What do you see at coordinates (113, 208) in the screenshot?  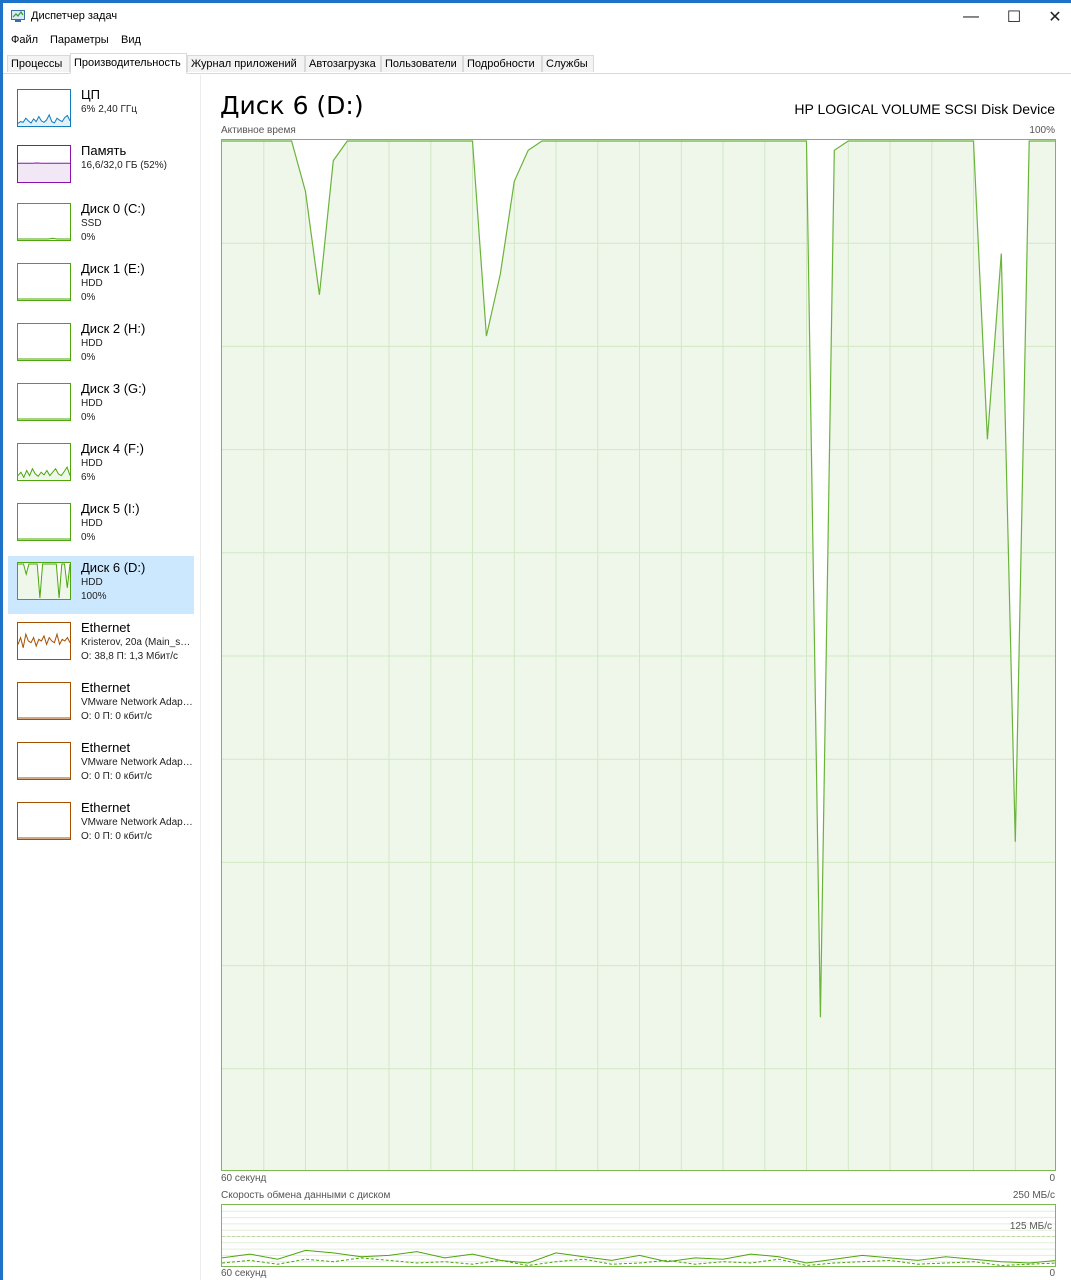 I see `sidebar-item-title: Диск 0 (C:)` at bounding box center [113, 208].